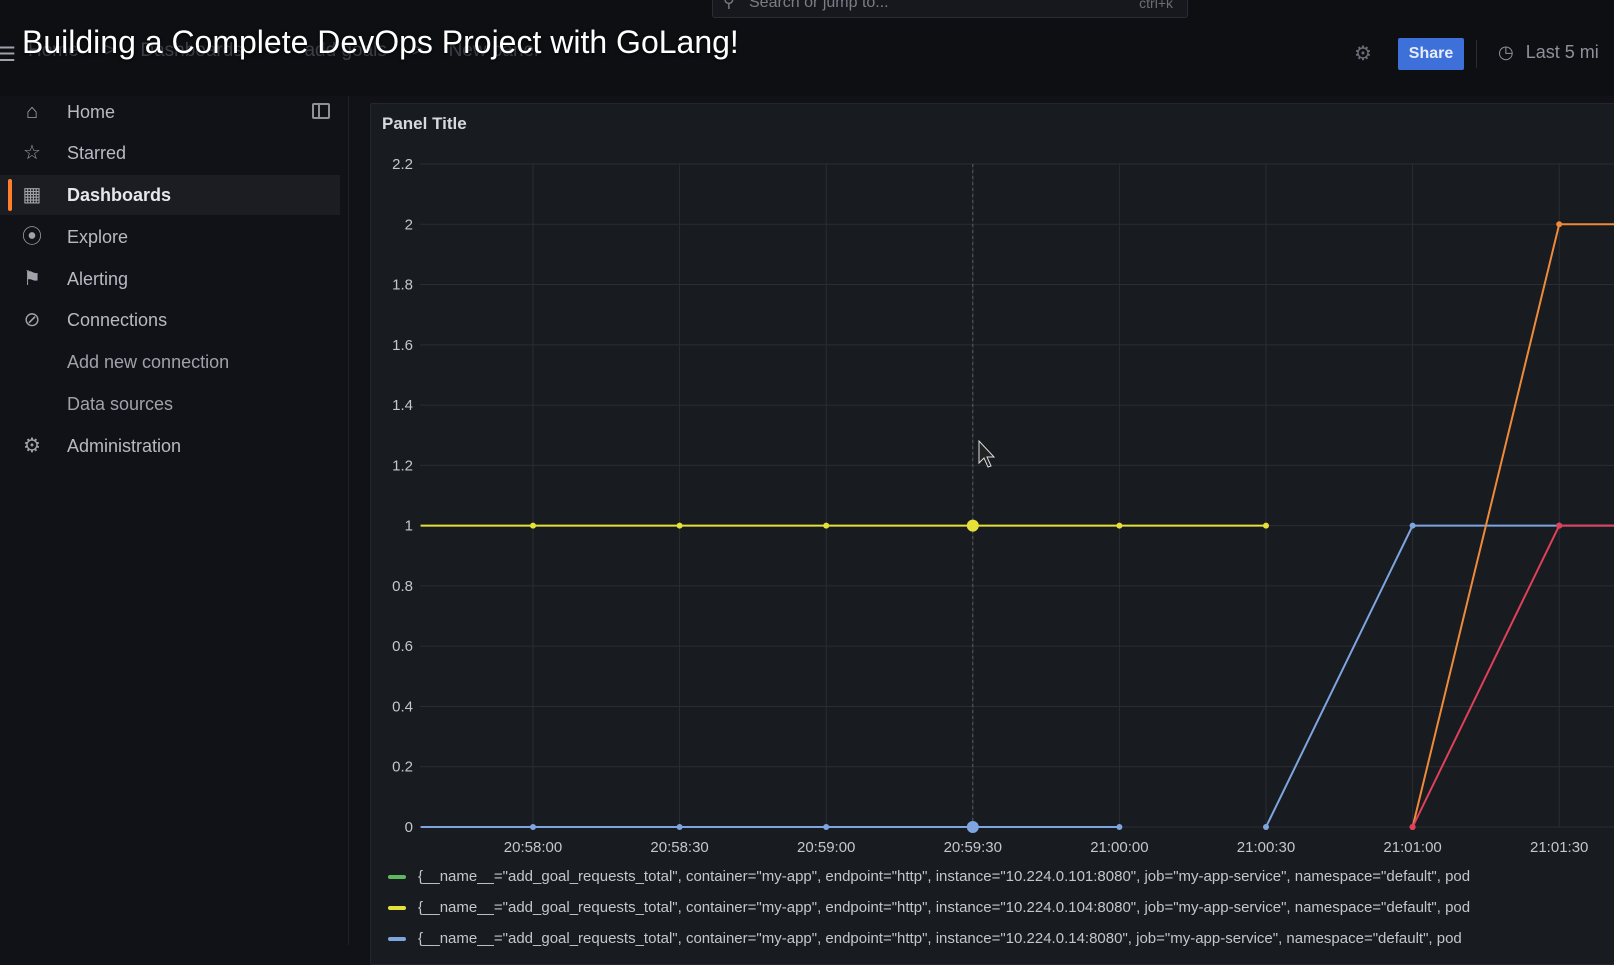  I want to click on x-tick-label: 20:58:30, so click(679, 847).